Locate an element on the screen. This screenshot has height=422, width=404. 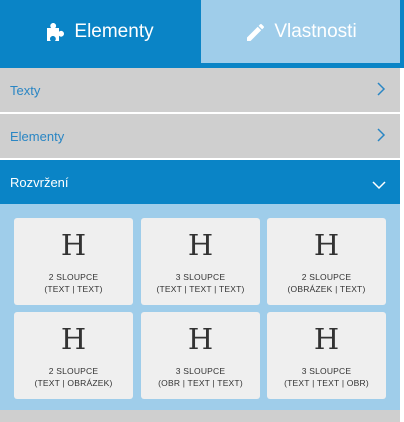
layout-card-subtitle: (TEXT | TEXT | TEXT) is located at coordinates (200, 289).